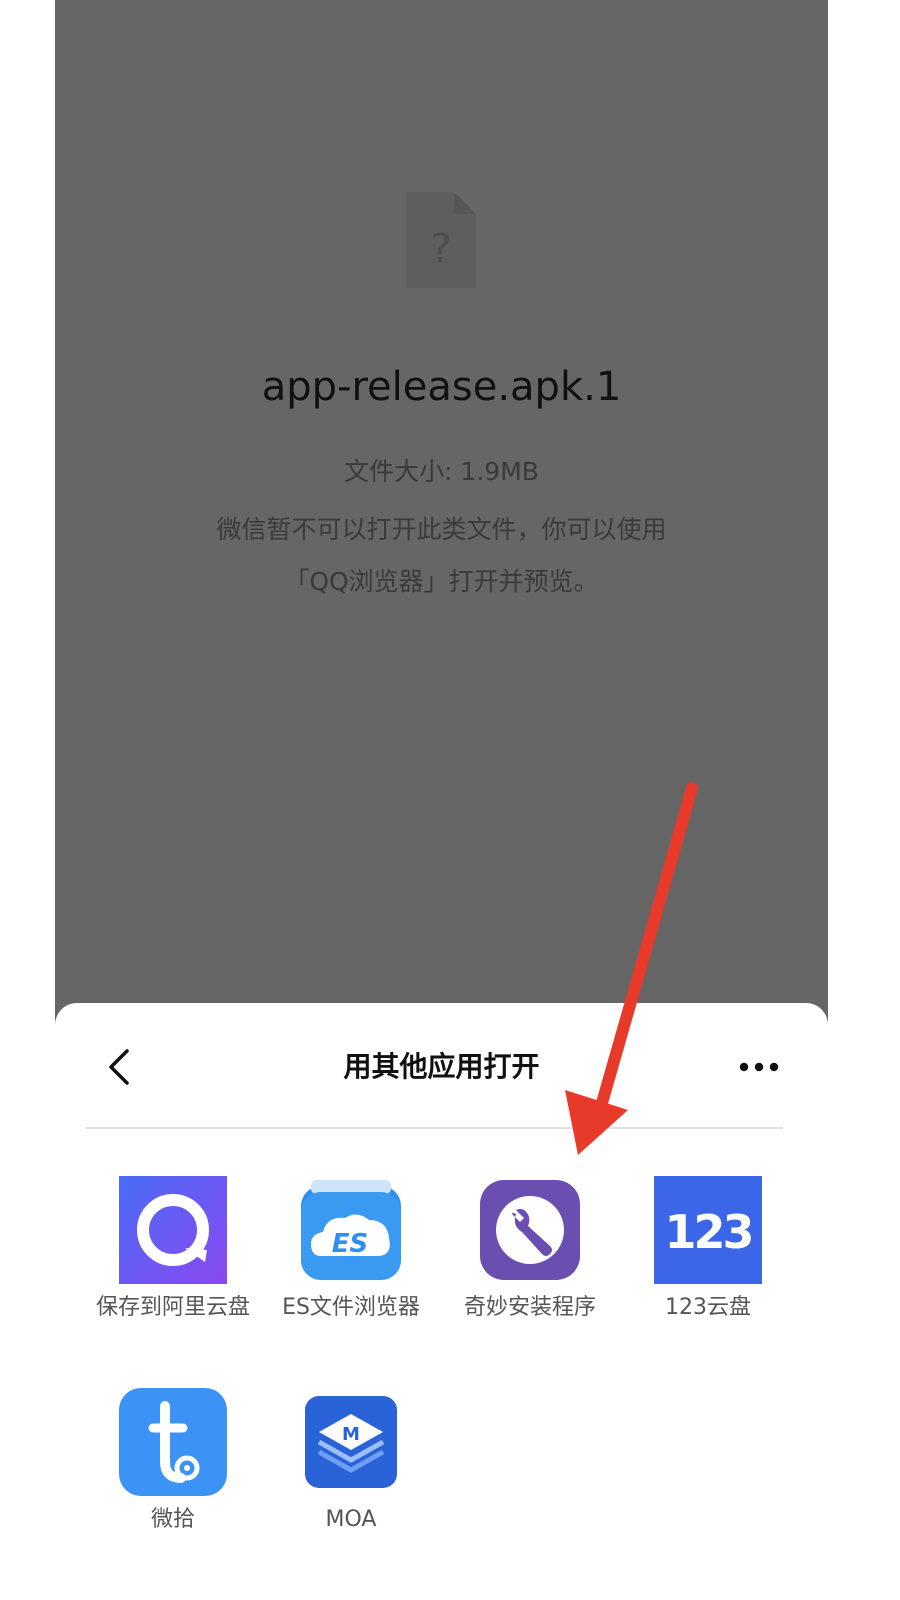  Describe the element at coordinates (173, 1230) in the screenshot. I see `aliyun-drive-icon` at that location.